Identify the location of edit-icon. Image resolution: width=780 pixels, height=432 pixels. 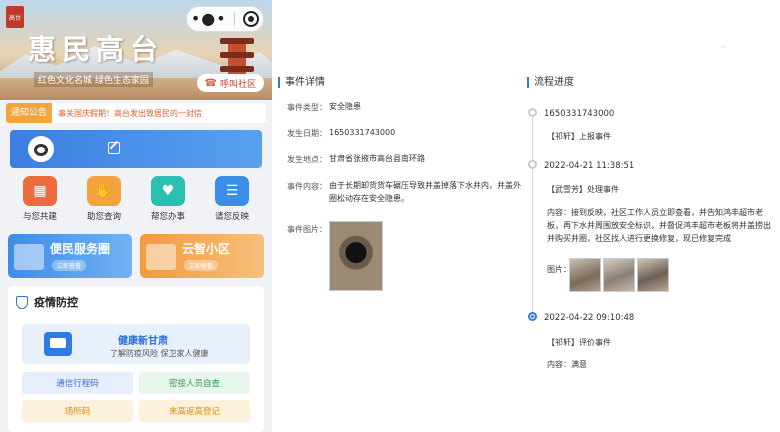
(114, 148).